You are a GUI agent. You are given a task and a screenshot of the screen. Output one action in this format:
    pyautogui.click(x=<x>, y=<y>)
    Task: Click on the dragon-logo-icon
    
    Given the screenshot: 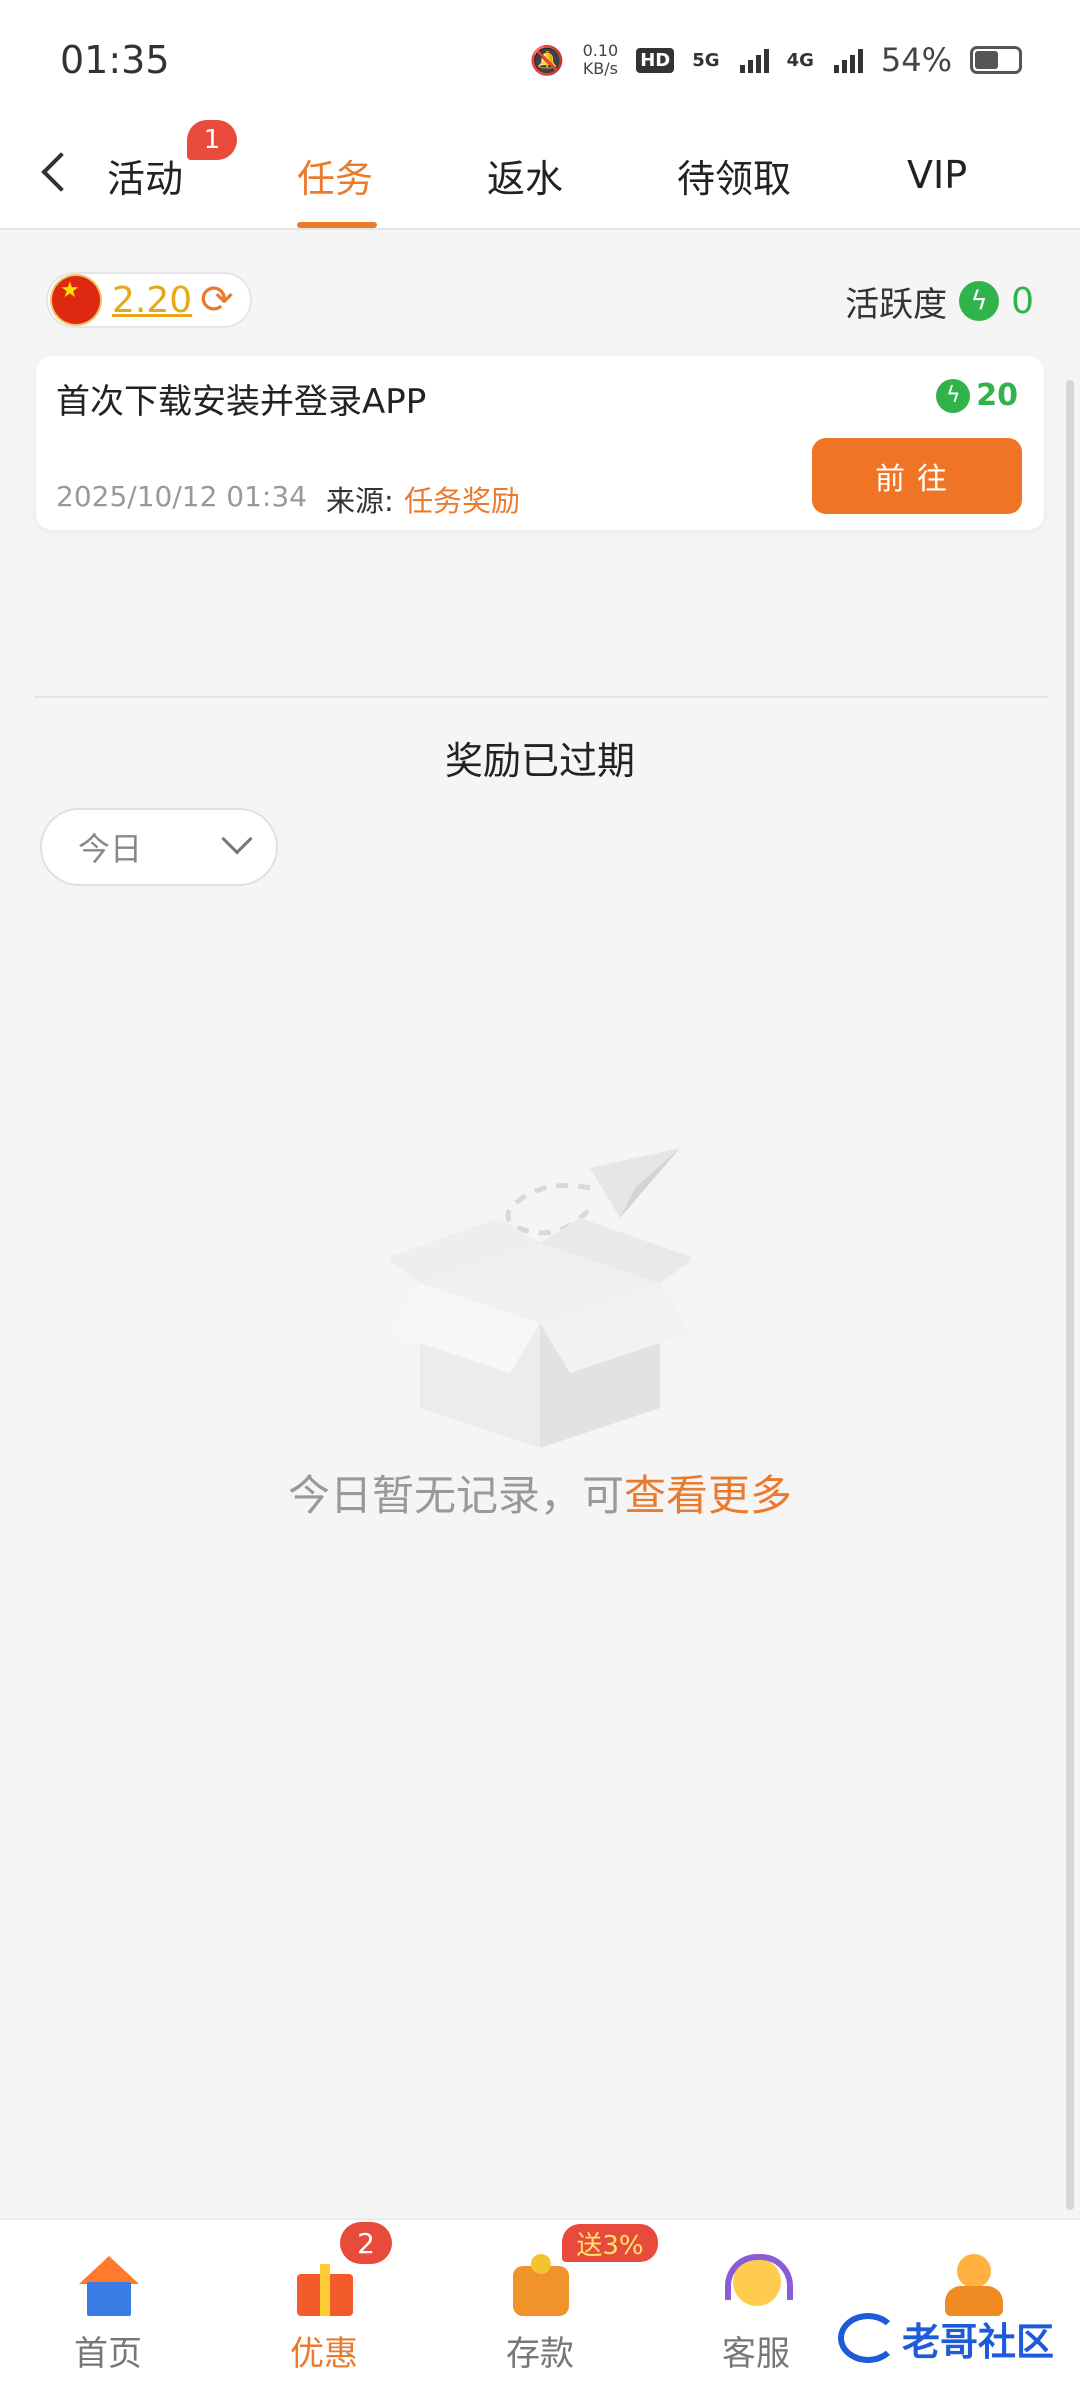 What is the action you would take?
    pyautogui.click(x=868, y=2338)
    